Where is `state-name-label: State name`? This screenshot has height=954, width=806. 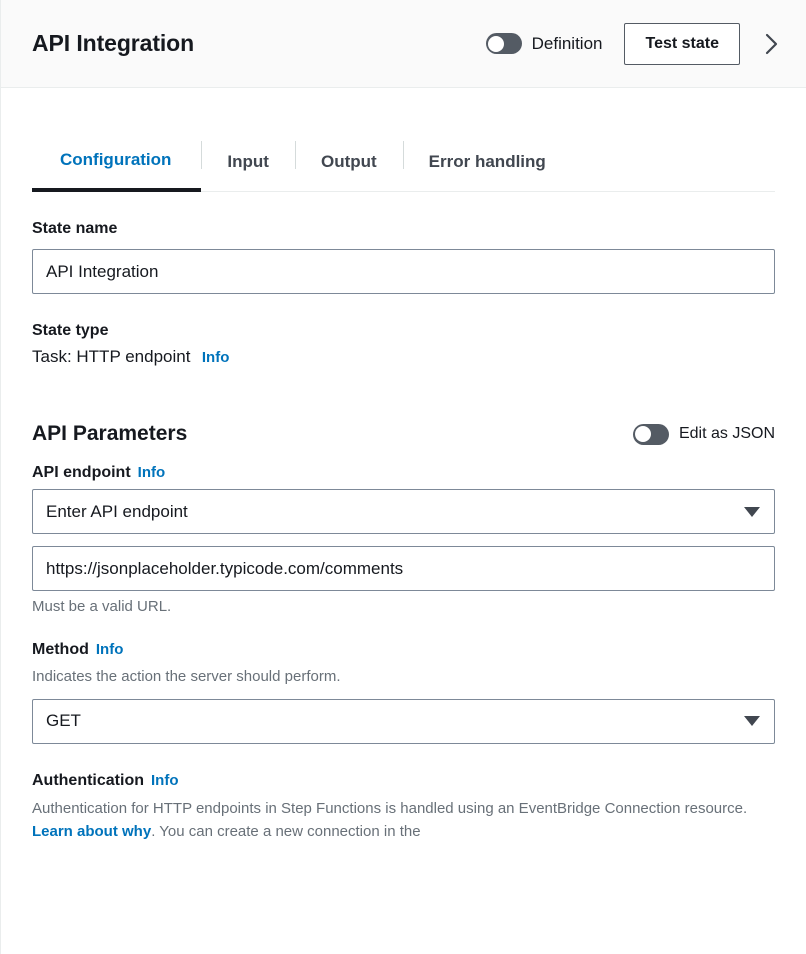
state-name-label: State name is located at coordinates (75, 228).